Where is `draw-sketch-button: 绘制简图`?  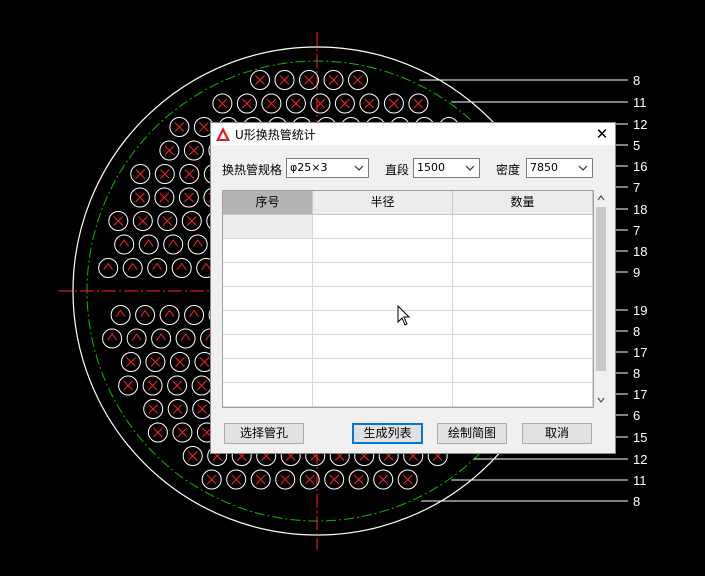
draw-sketch-button: 绘制简图 is located at coordinates (472, 433).